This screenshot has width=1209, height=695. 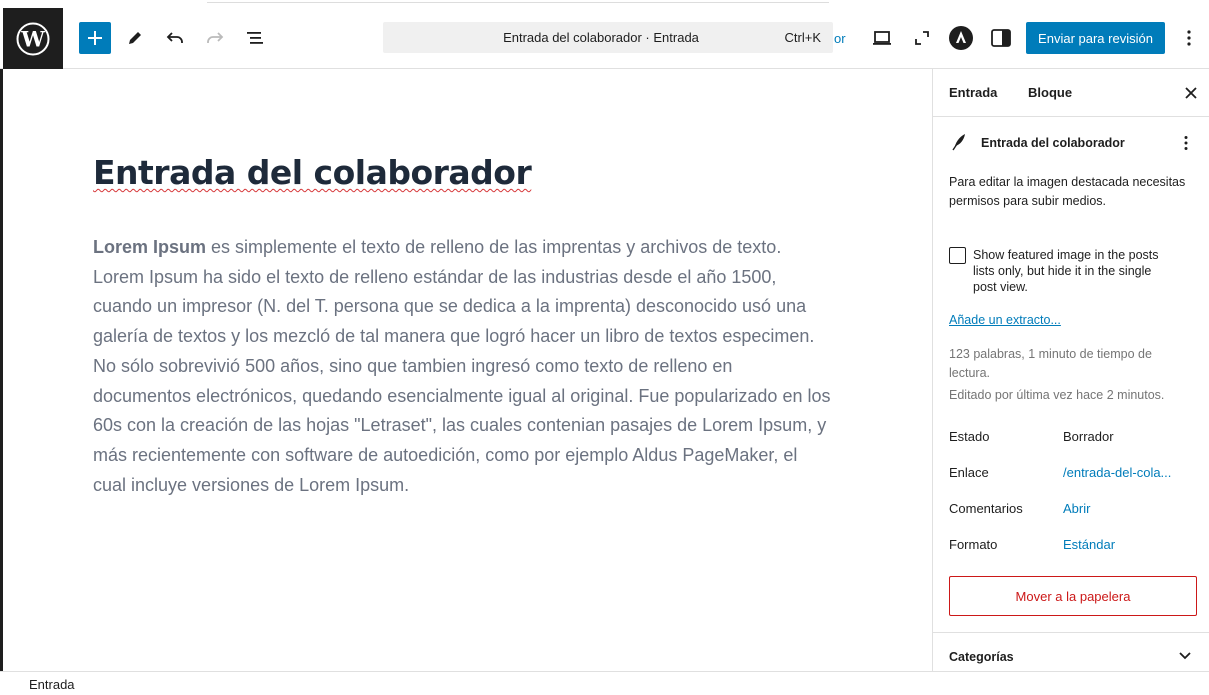 I want to click on last-edited: Editado por última vez hace 2 minutos., so click(x=1057, y=395).